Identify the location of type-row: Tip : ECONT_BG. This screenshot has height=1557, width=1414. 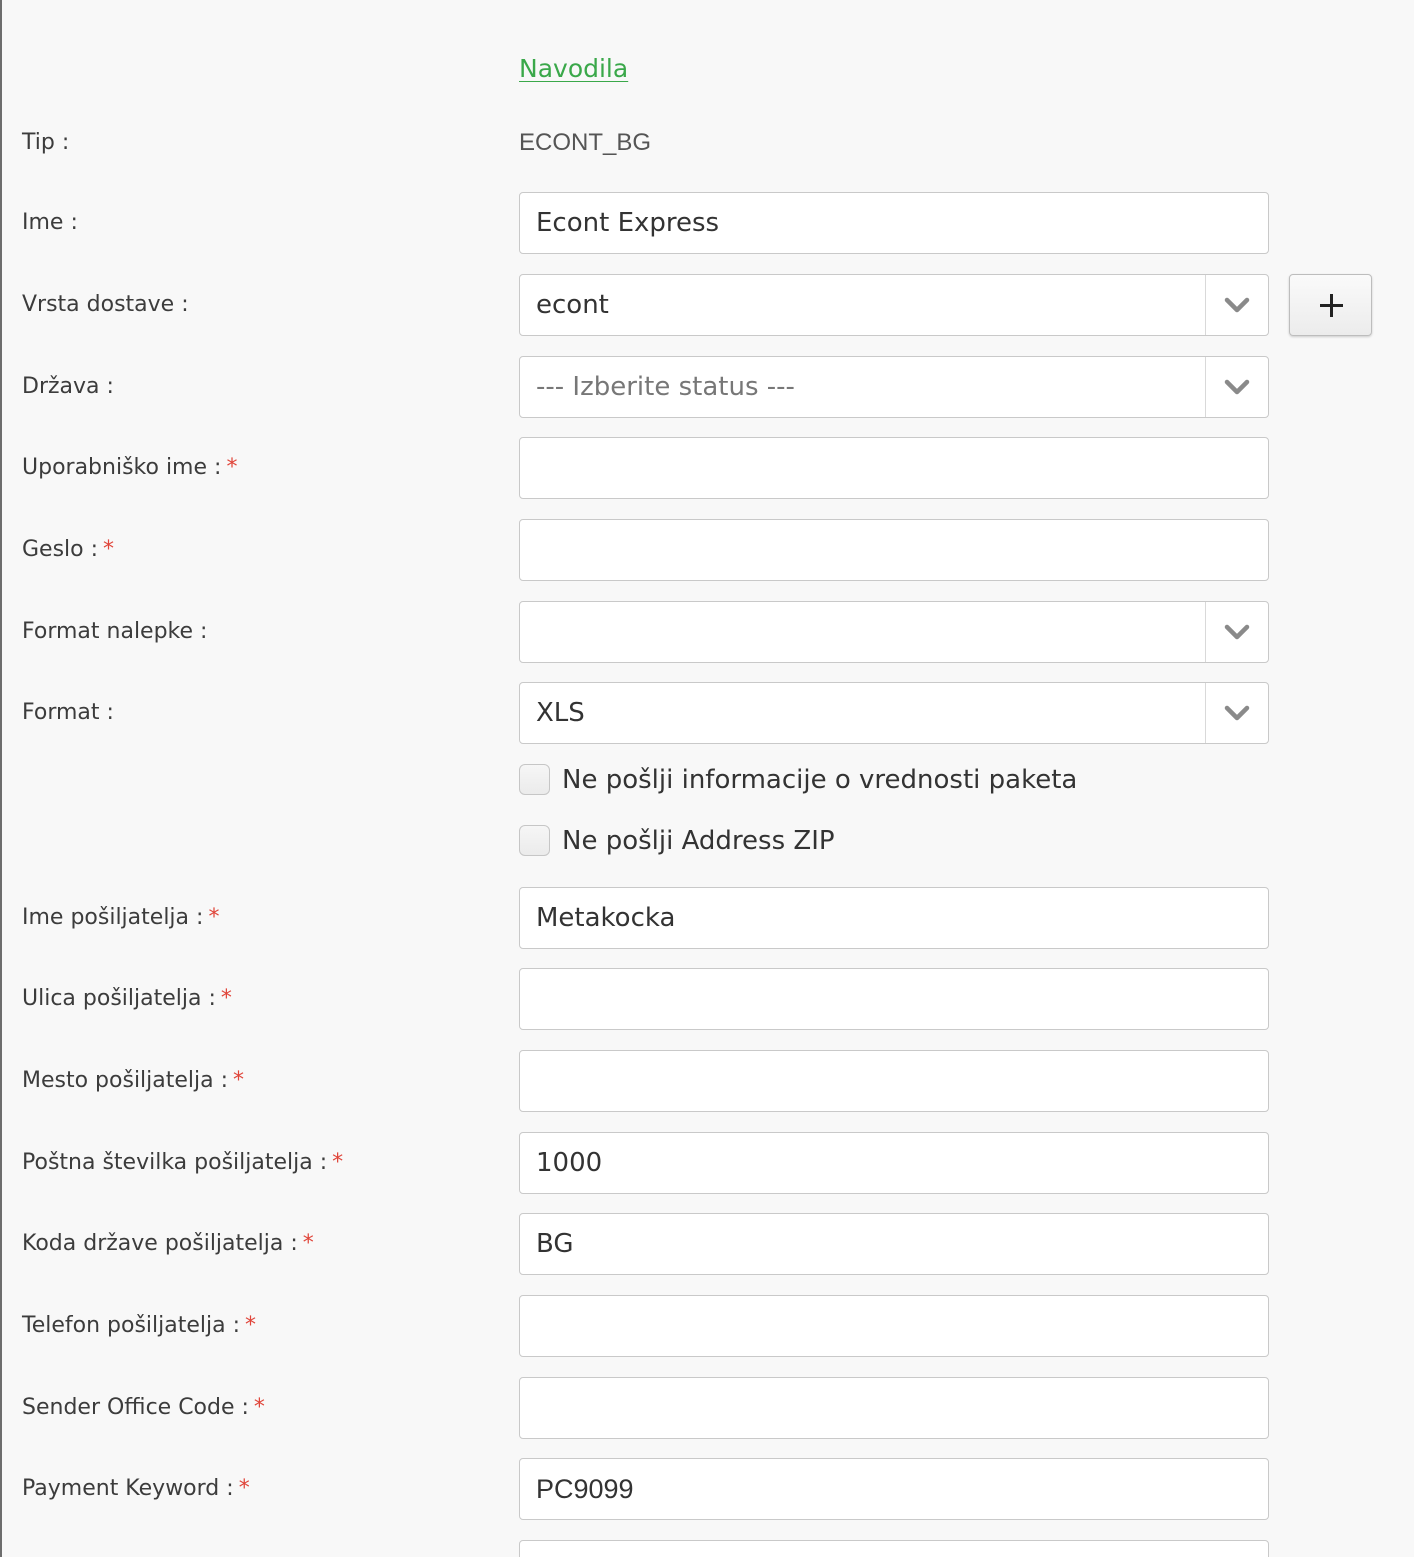
(707, 143).